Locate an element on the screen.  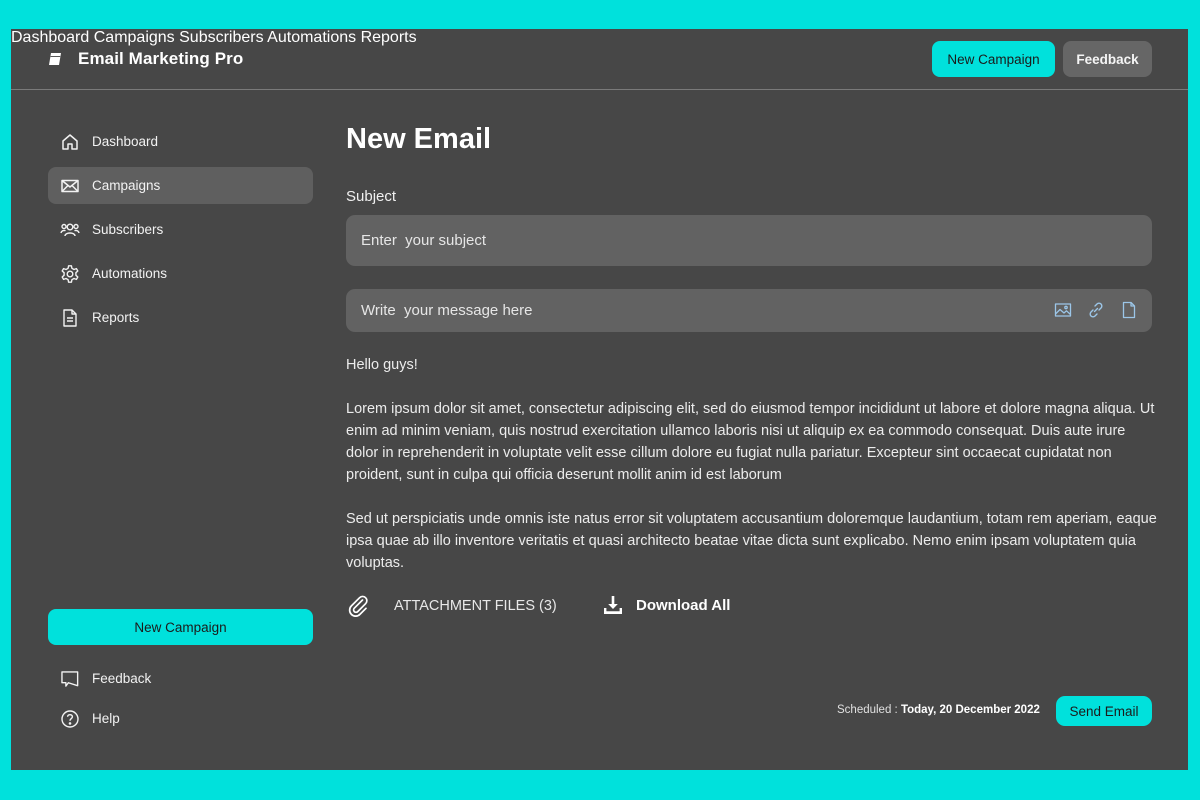
logo-icon is located at coordinates (55, 59).